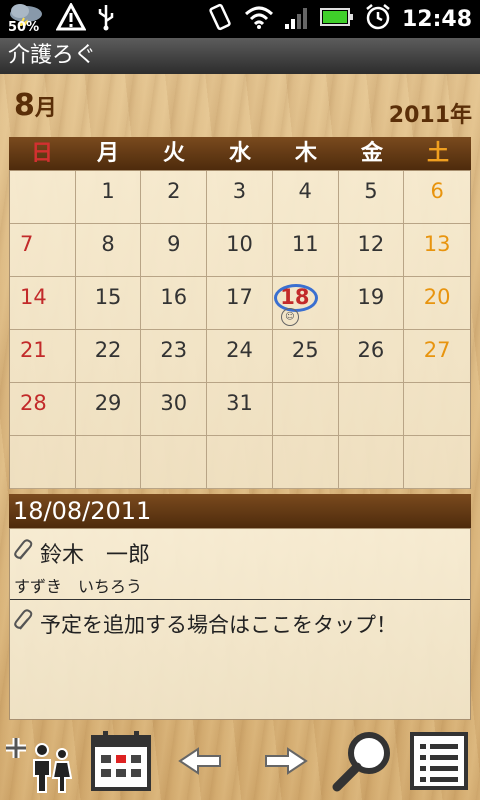 Image resolution: width=480 pixels, height=800 pixels. What do you see at coordinates (174, 303) in the screenshot?
I see `calendar-day-16: 16` at bounding box center [174, 303].